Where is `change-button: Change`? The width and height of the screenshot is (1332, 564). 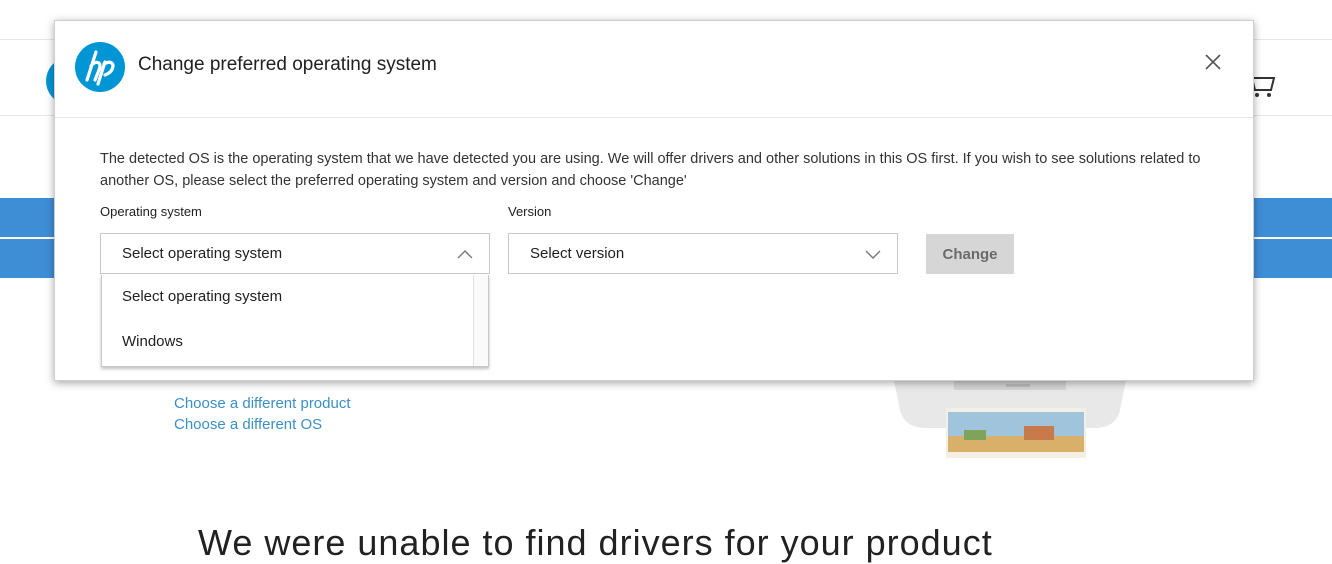
change-button: Change is located at coordinates (970, 254).